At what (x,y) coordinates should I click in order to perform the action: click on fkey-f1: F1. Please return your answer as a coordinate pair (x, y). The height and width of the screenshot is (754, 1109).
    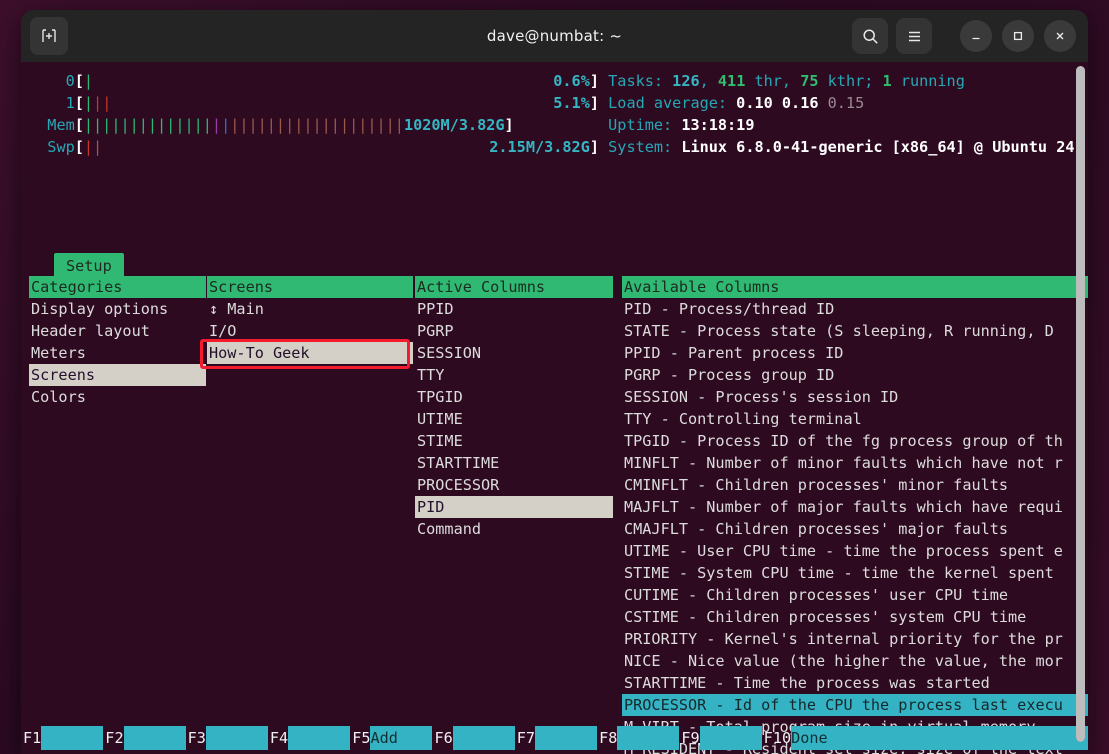
    Looking at the image, I should click on (31, 738).